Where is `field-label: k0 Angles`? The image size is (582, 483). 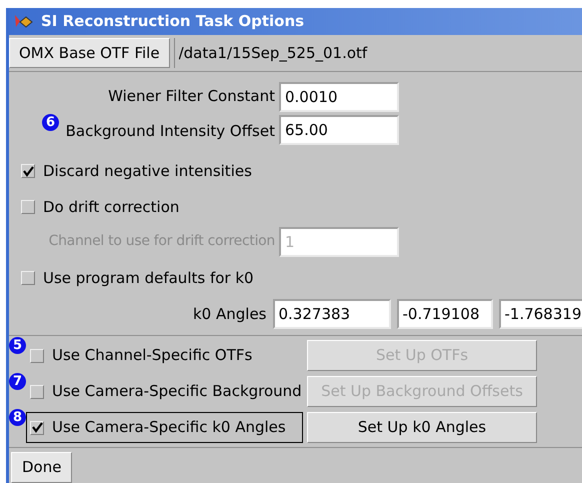
field-label: k0 Angles is located at coordinates (229, 314).